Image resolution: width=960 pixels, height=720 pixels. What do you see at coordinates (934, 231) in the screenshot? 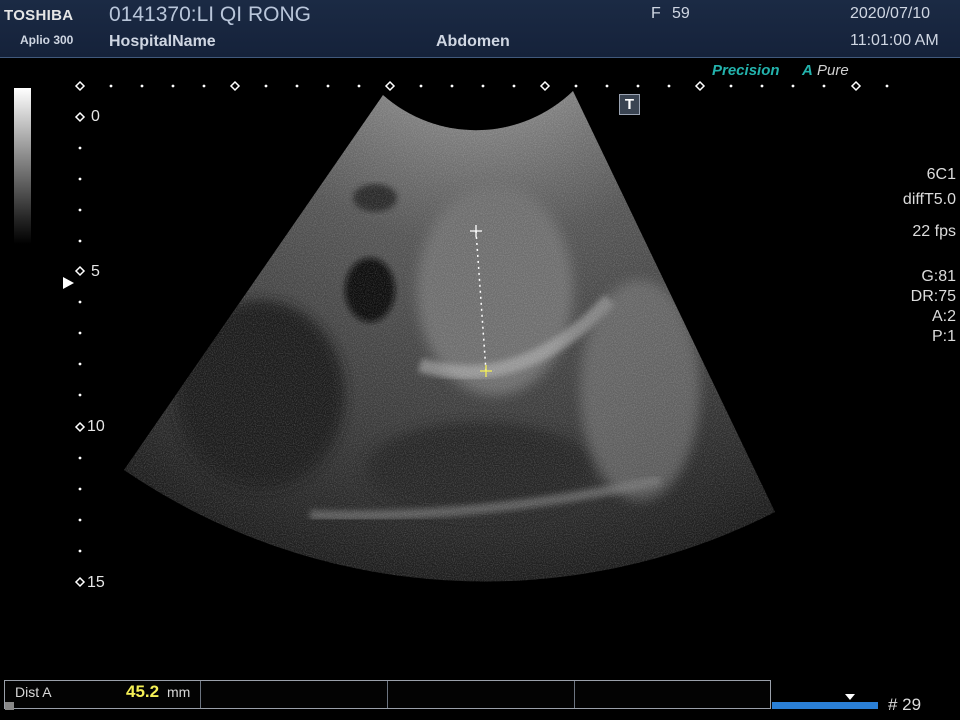
I see `frame-rate: 22 fps` at bounding box center [934, 231].